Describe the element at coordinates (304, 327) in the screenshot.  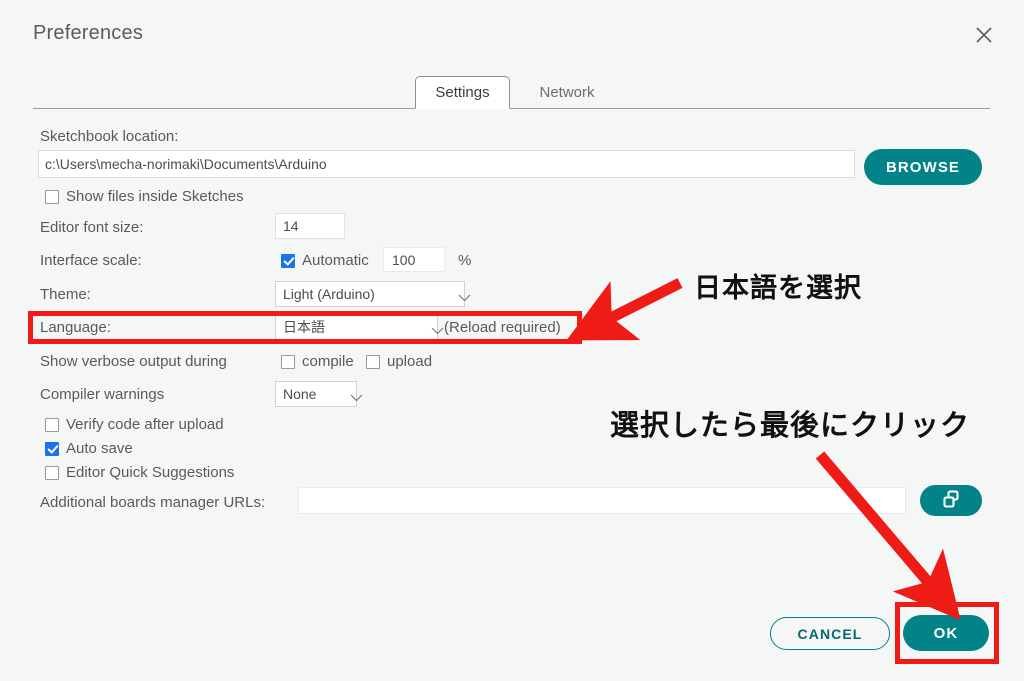
I see `language-select-value: 日本語` at that location.